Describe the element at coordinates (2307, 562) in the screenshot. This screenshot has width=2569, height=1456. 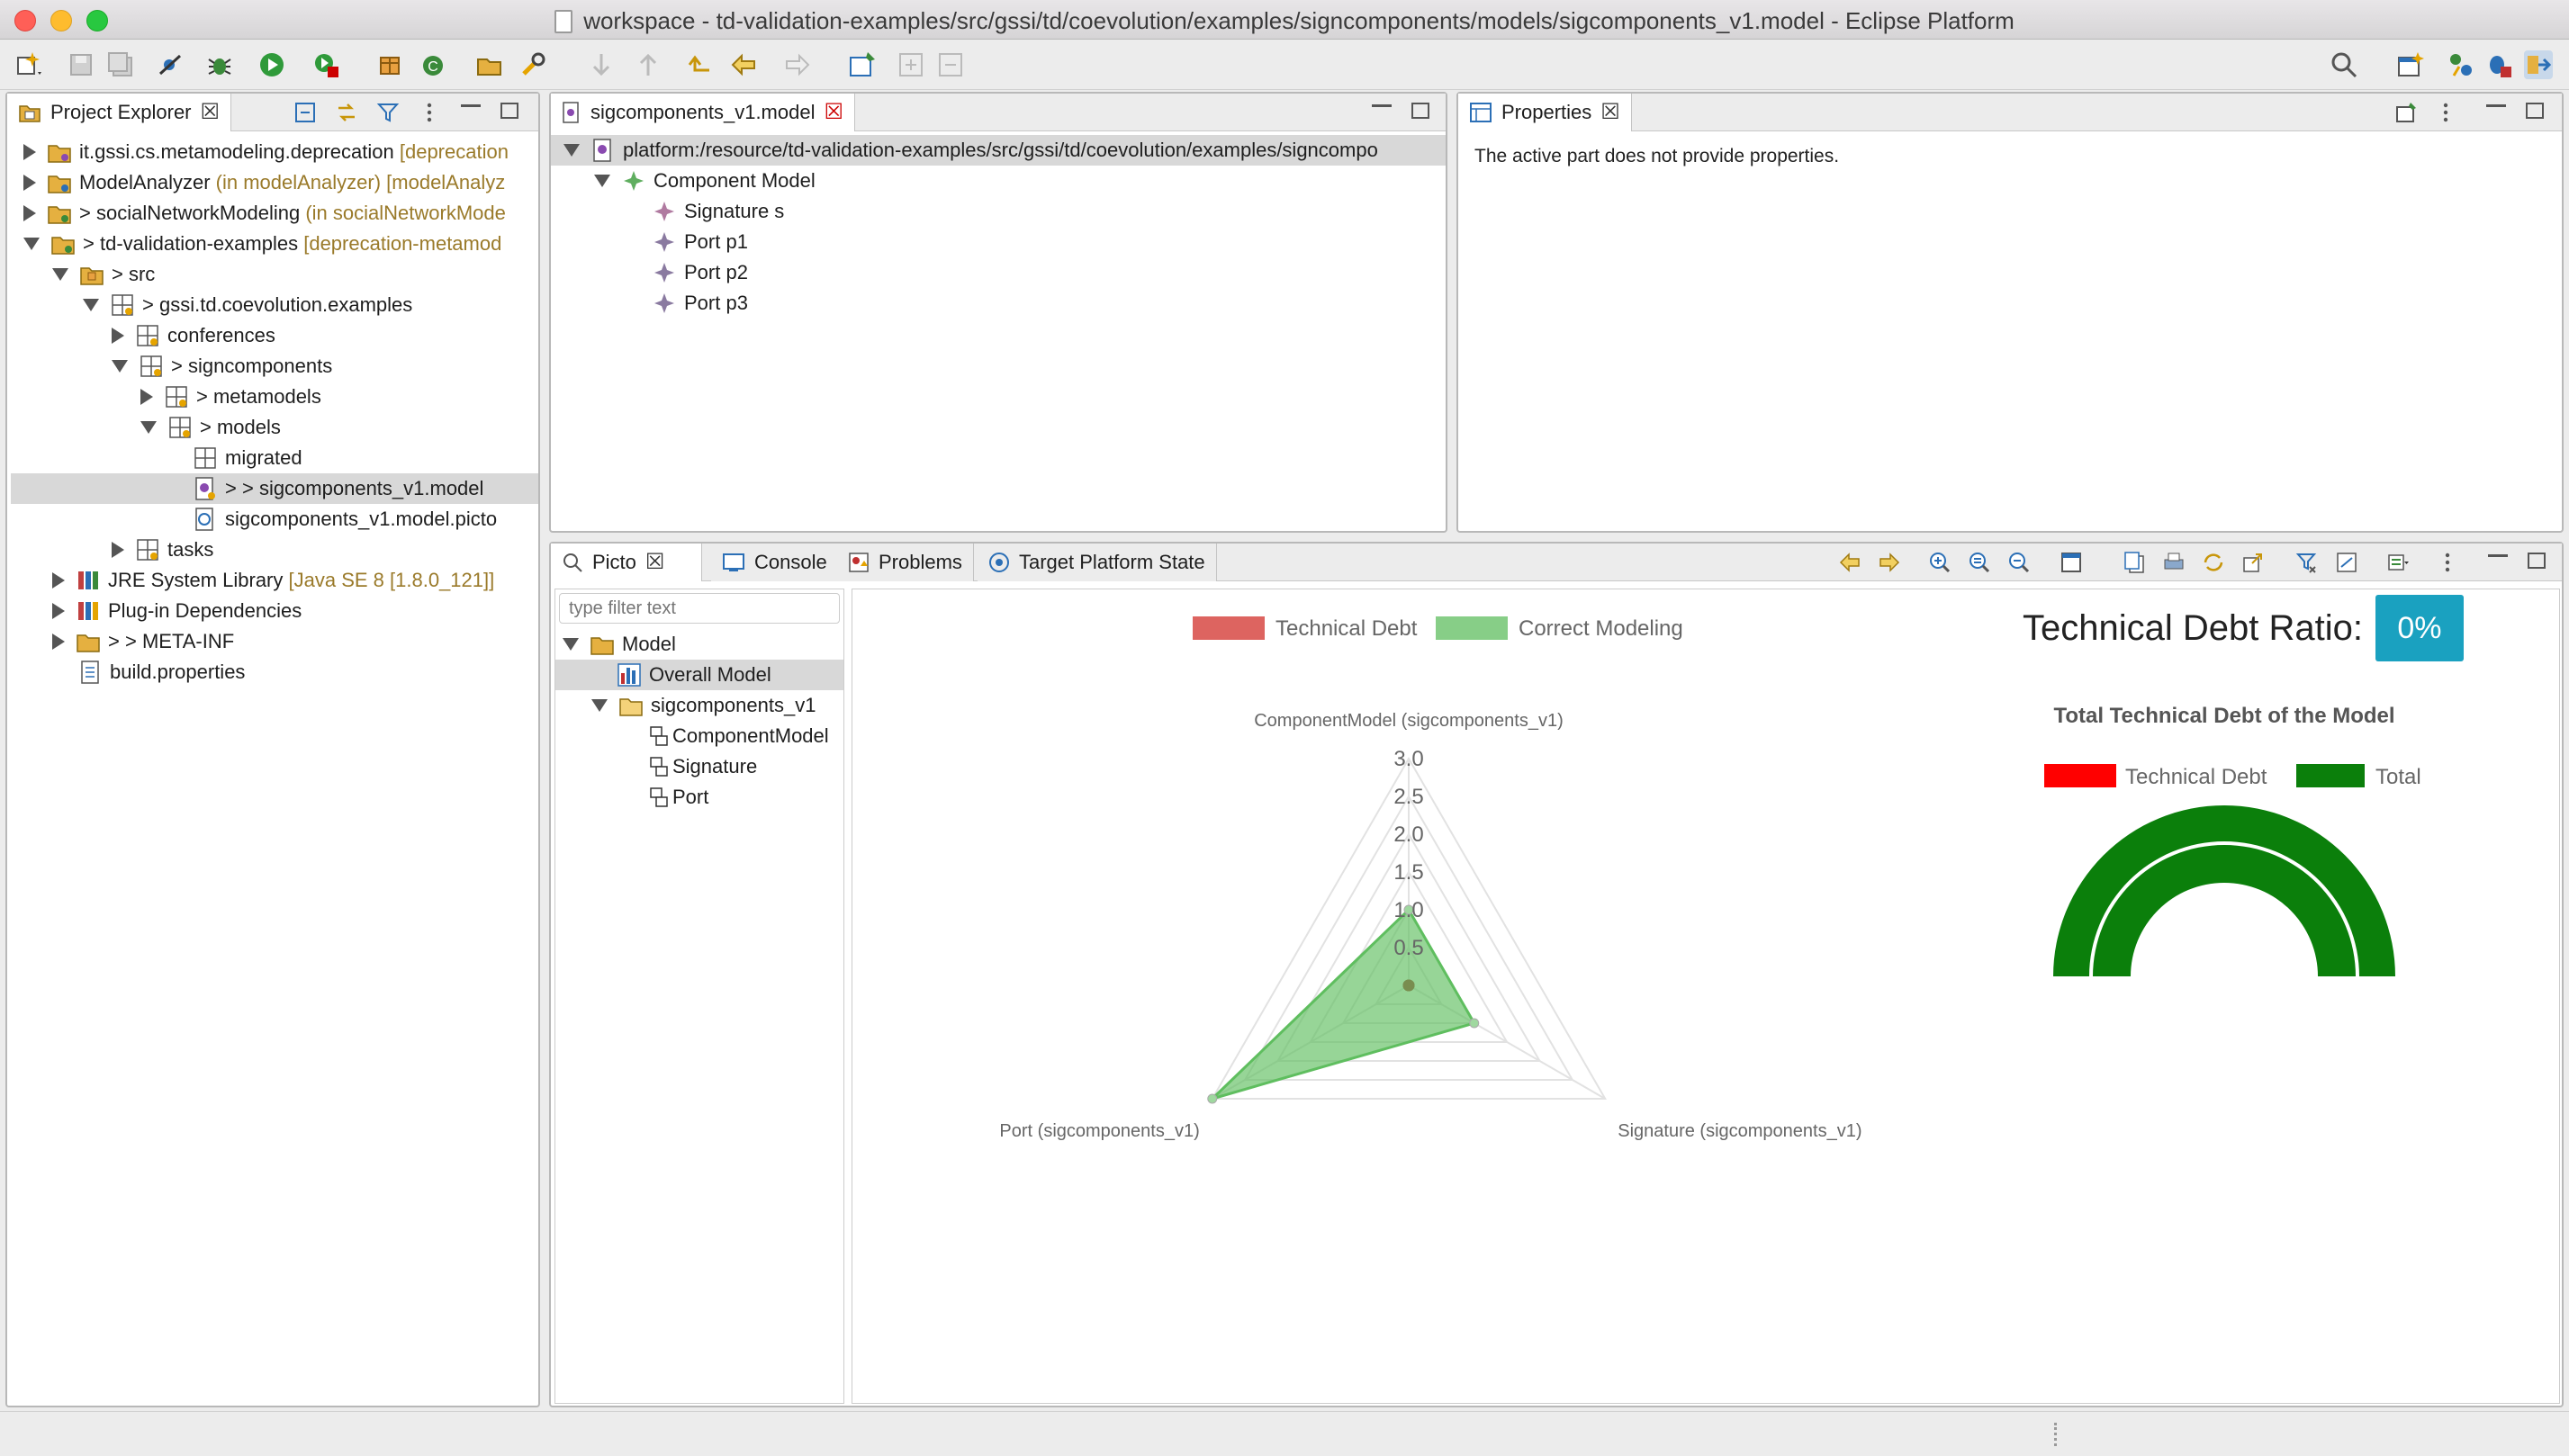
I see `filter-elements-icon` at that location.